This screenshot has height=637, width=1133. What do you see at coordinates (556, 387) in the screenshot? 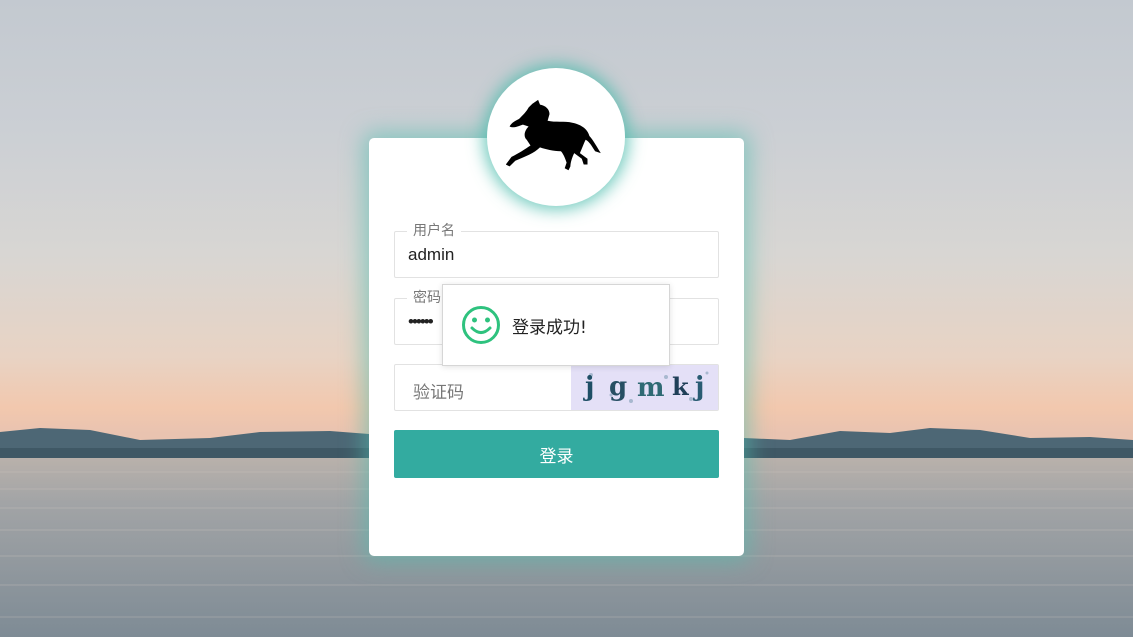
I see `captcha-field: 验证码 j g m k j` at bounding box center [556, 387].